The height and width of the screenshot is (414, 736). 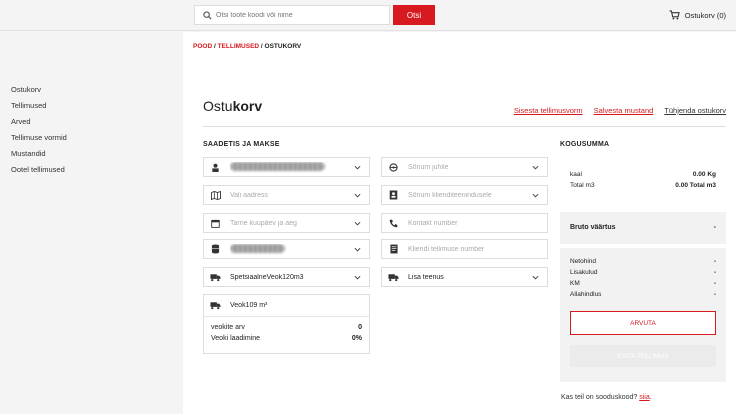 What do you see at coordinates (239, 46) in the screenshot?
I see `breadcrumb-tellimused: TELLIMUSED` at bounding box center [239, 46].